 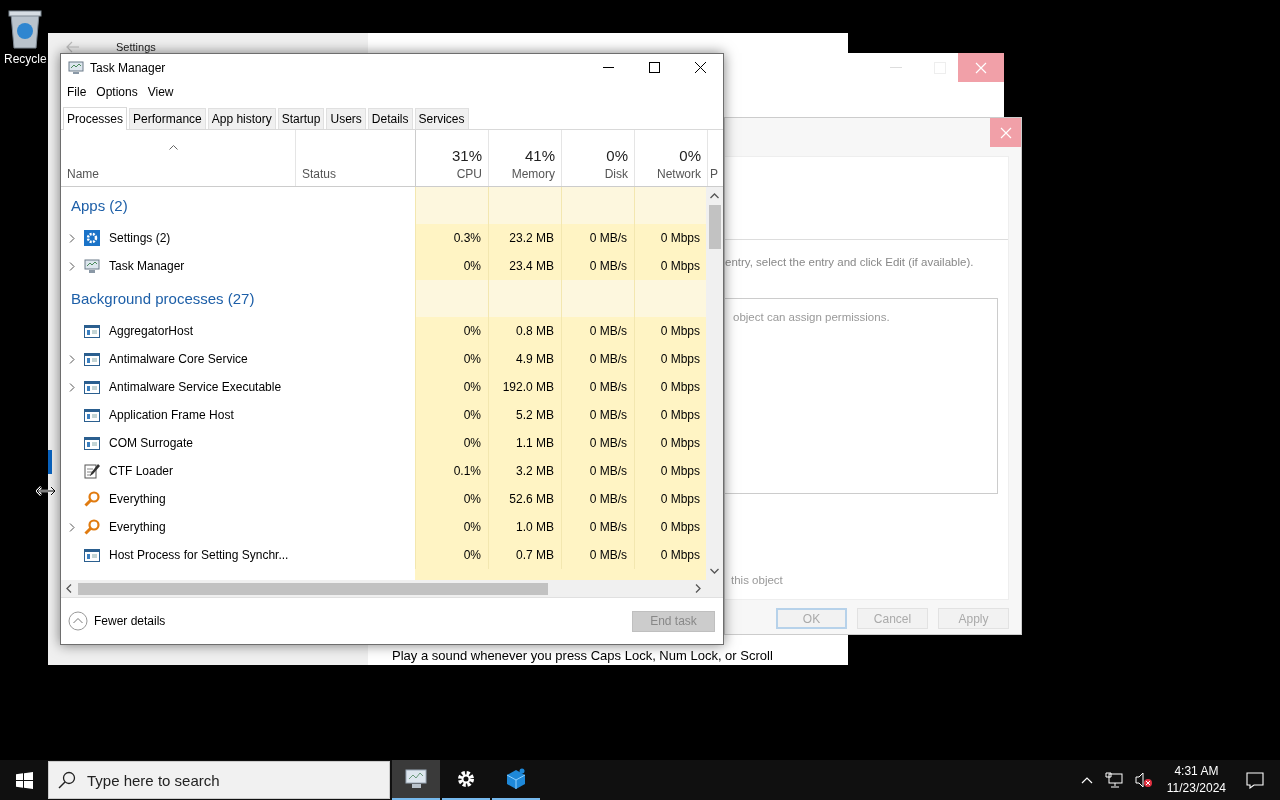 What do you see at coordinates (441, 118) in the screenshot?
I see `tab: Services` at bounding box center [441, 118].